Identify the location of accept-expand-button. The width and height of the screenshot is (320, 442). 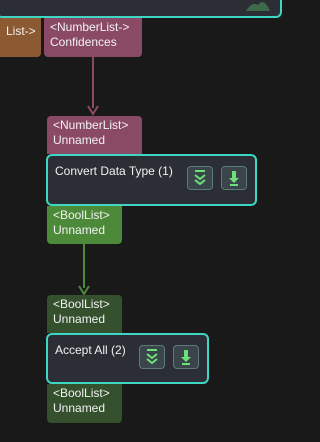
(152, 357).